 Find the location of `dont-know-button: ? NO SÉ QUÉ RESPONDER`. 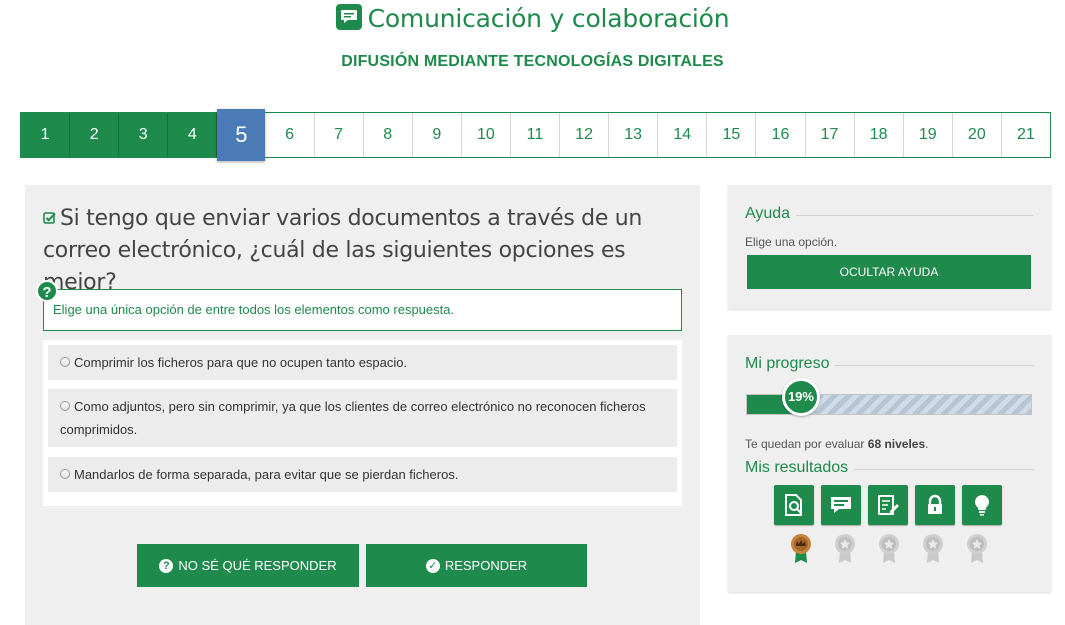

dont-know-button: ? NO SÉ QUÉ RESPONDER is located at coordinates (248, 565).